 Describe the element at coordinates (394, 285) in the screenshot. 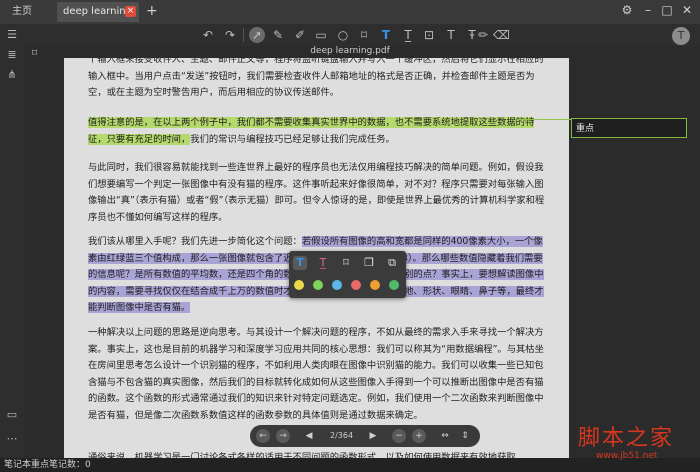

I see `color-dark-green` at that location.